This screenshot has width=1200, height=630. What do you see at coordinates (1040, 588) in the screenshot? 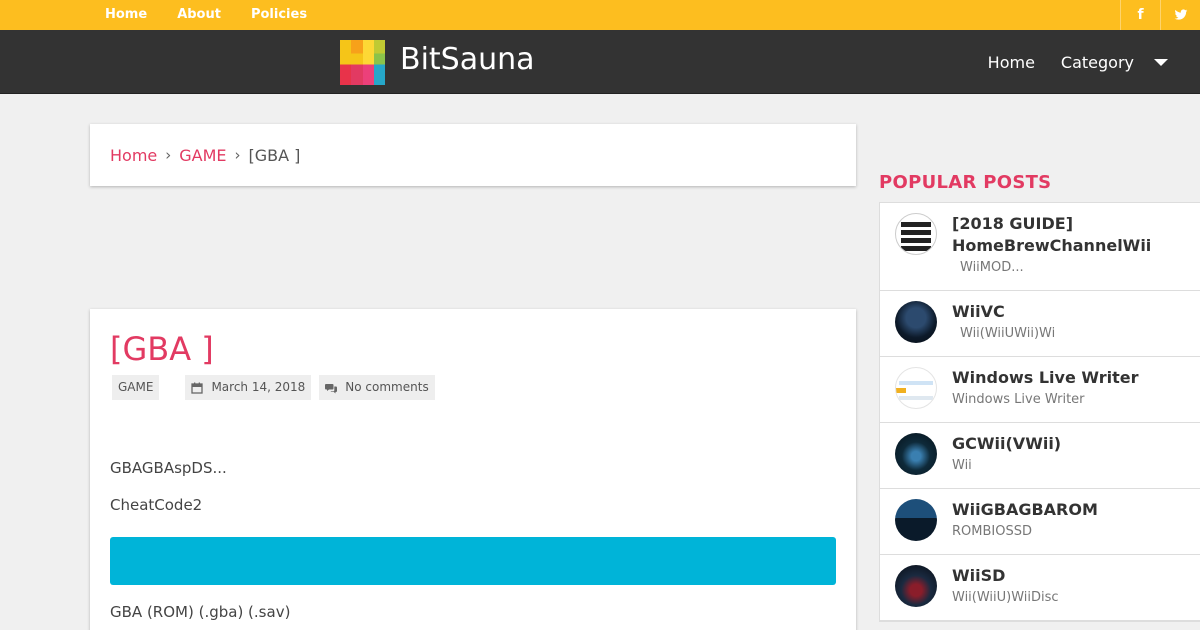
I see `popular-post: WiiSD Wii(WiiU)WiiDisc` at bounding box center [1040, 588].